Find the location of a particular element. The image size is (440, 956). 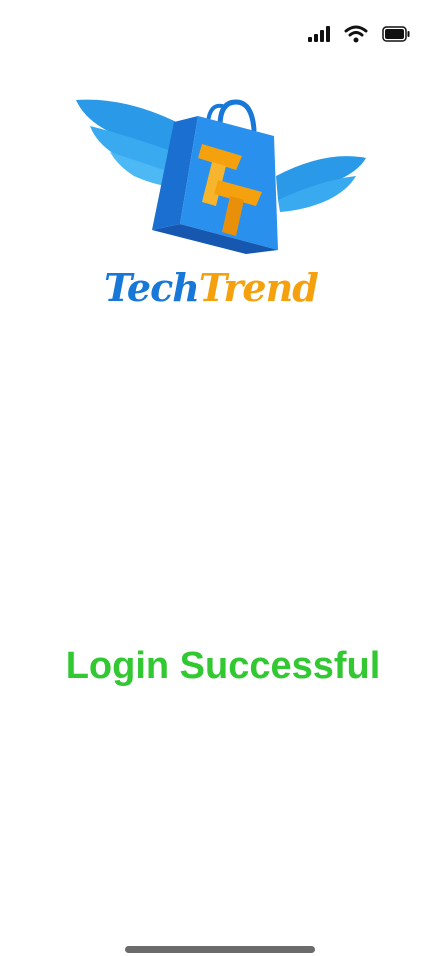

cellular-signal-icon is located at coordinates (319, 34).